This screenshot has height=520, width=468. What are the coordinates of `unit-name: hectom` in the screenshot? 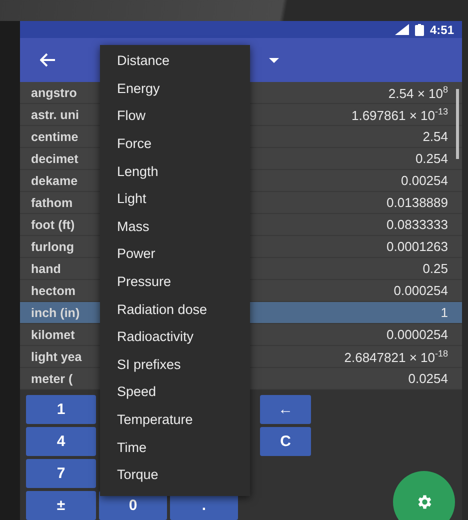 It's located at (53, 291).